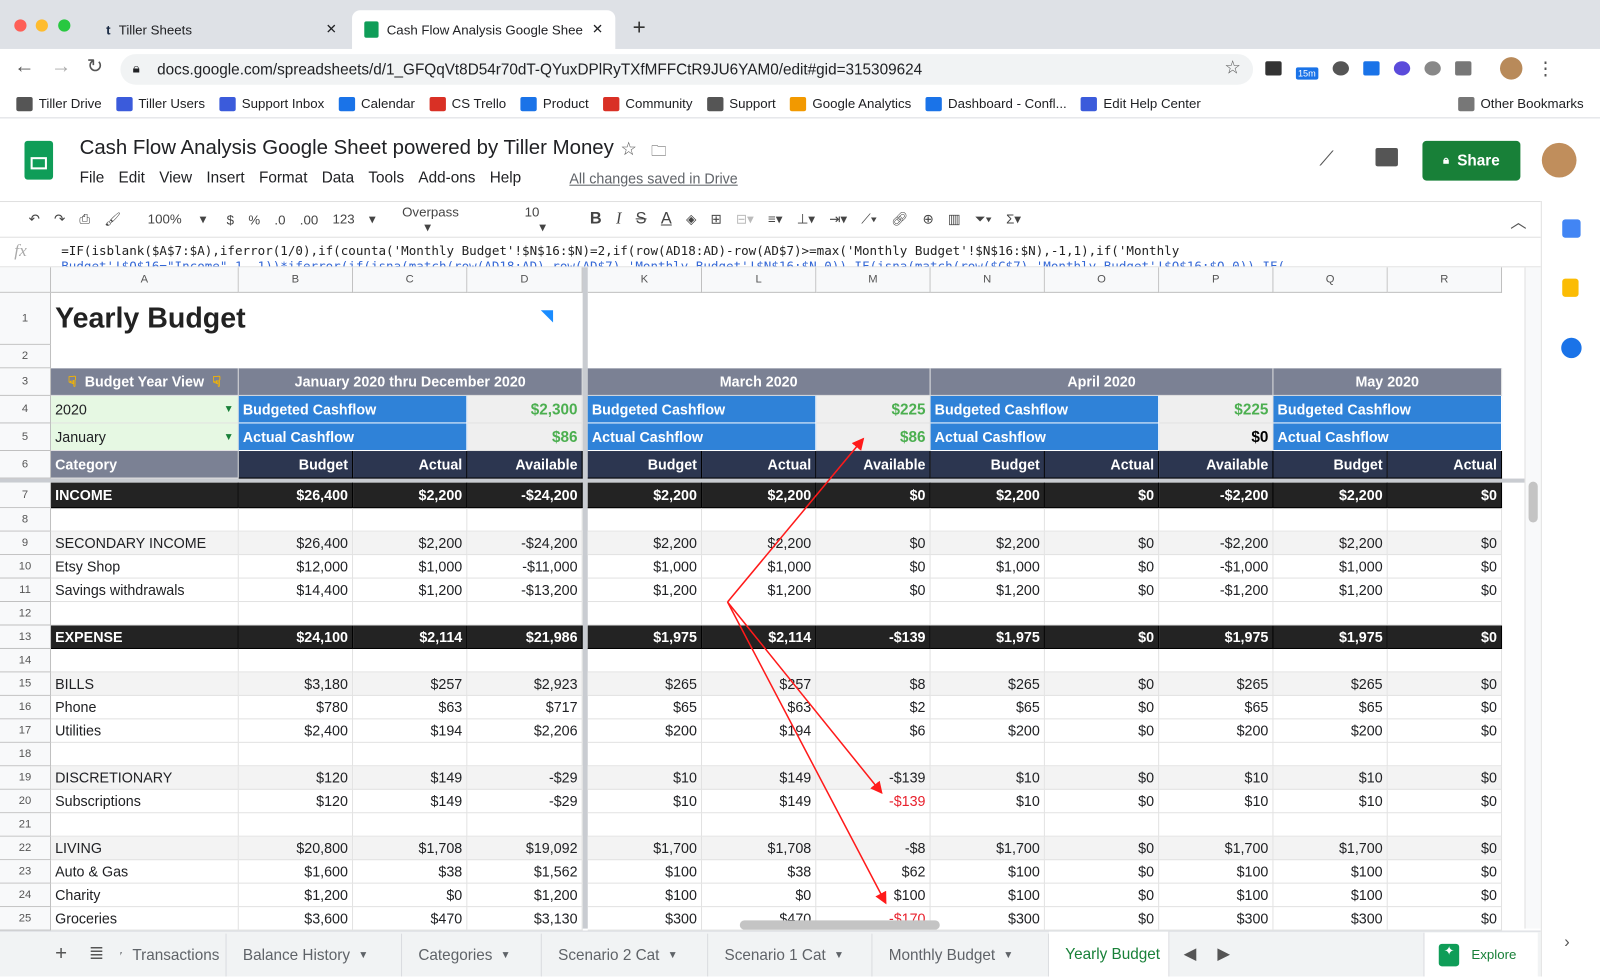  What do you see at coordinates (1570, 287) in the screenshot?
I see `keep-icon` at bounding box center [1570, 287].